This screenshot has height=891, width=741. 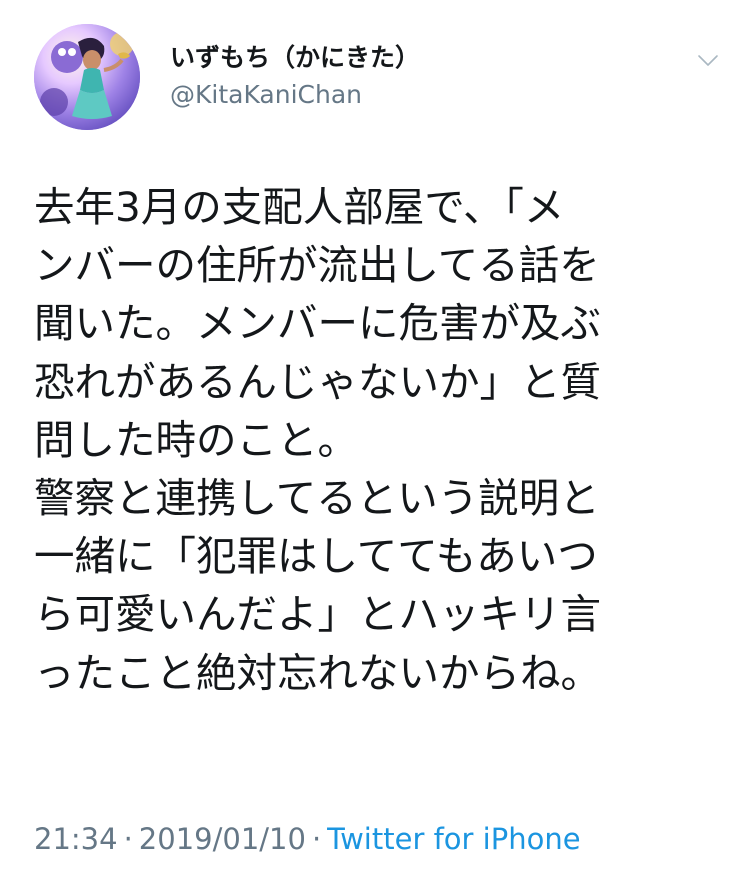 I want to click on tweet-text-line: 聞いた。メンバーに危害が及ぶ, so click(x=317, y=323).